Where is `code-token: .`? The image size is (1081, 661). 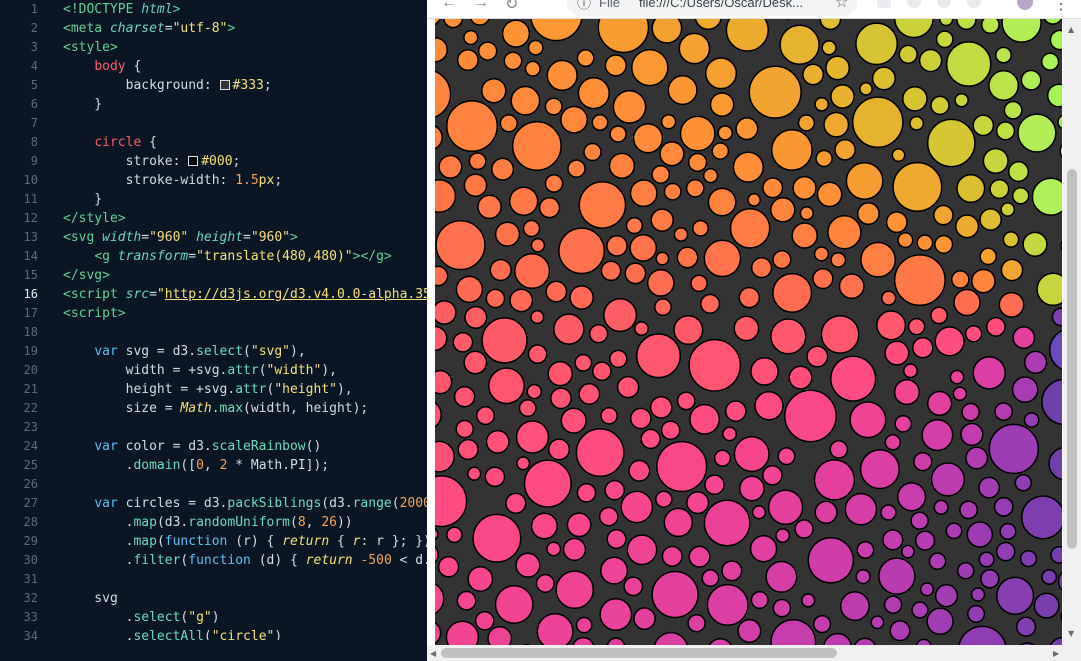
code-token: . is located at coordinates (98, 522).